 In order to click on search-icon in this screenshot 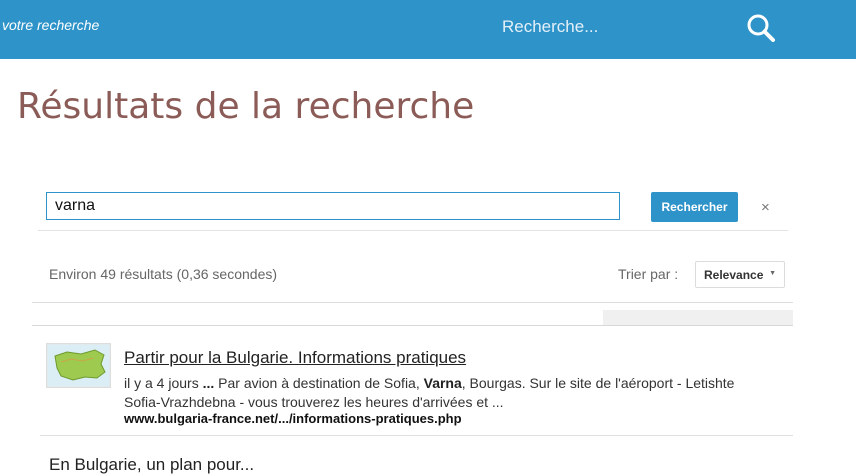, I will do `click(761, 28)`.